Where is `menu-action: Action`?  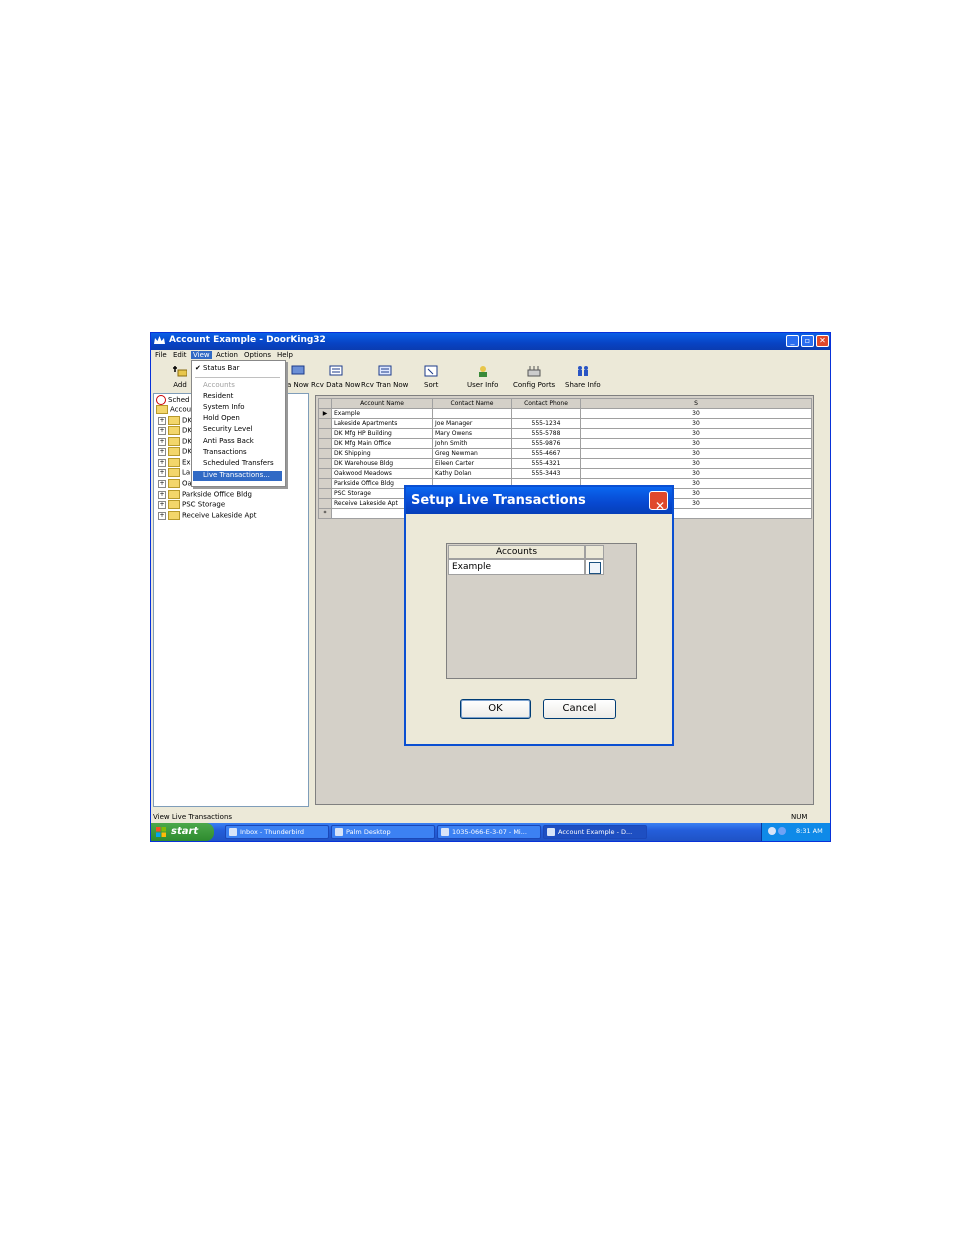
menu-action: Action is located at coordinates (227, 355).